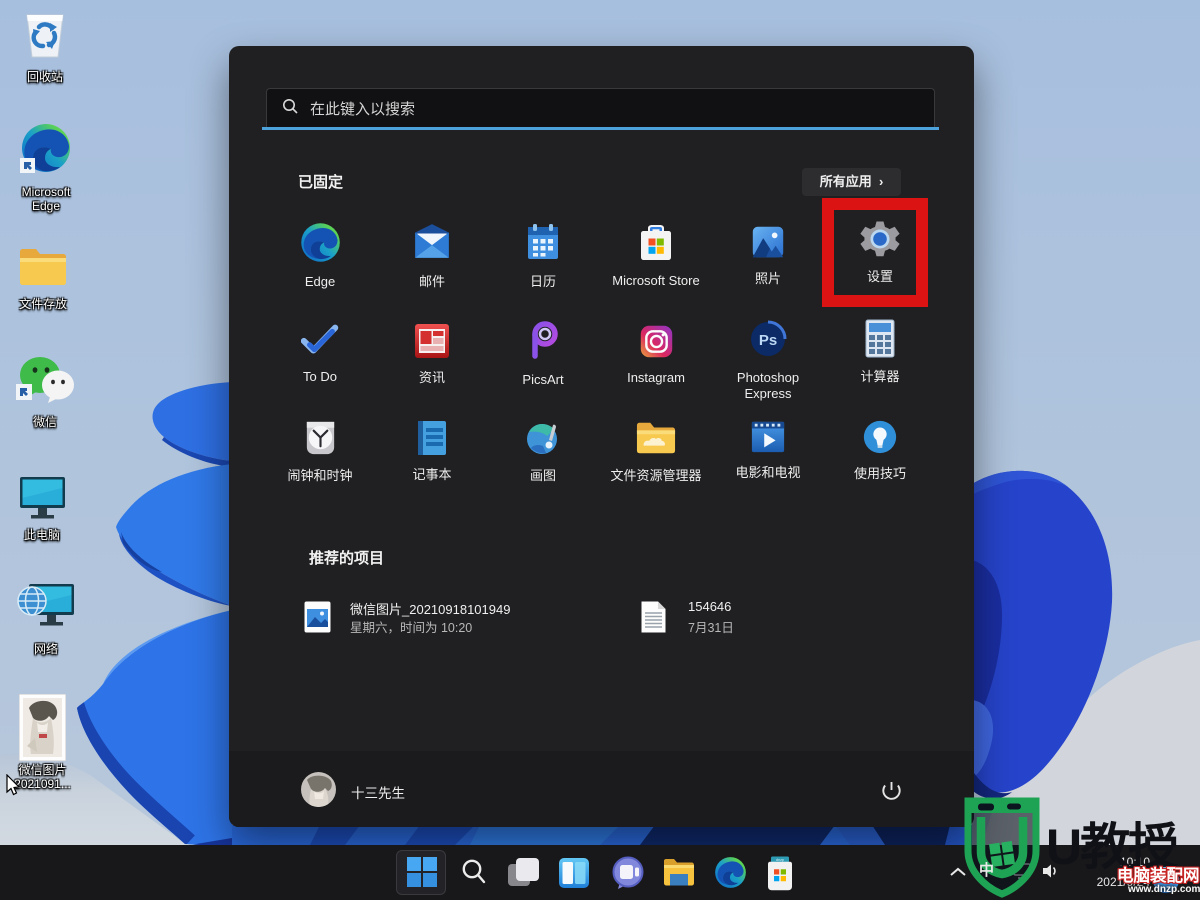  I want to click on svg-text: dnzp, so click(780, 860).